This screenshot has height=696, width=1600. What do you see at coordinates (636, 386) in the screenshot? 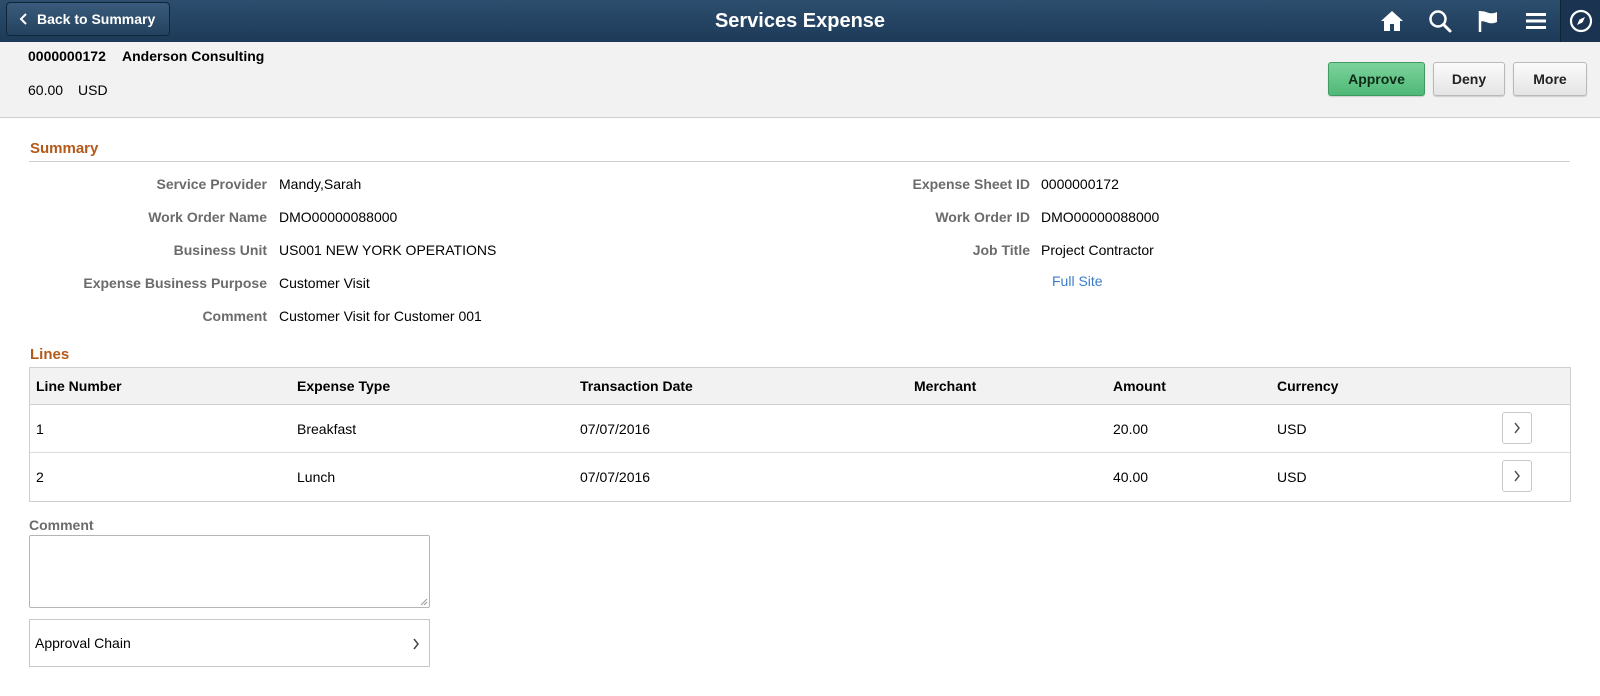
I see `column-header-transaction-date: Transaction Date` at bounding box center [636, 386].